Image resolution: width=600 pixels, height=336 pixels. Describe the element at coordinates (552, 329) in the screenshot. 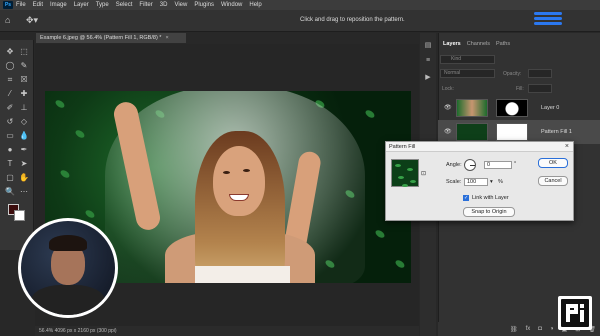

I see `adjustment-layer-icon: ◑` at that location.